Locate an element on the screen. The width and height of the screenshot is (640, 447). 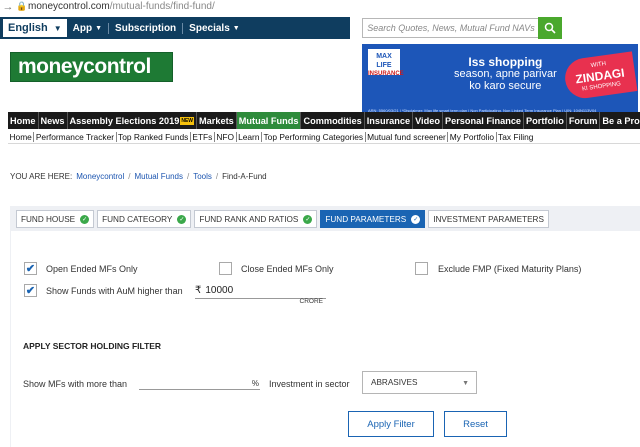
close-ended-label: Close Ended MFs Only is located at coordinates (287, 269).